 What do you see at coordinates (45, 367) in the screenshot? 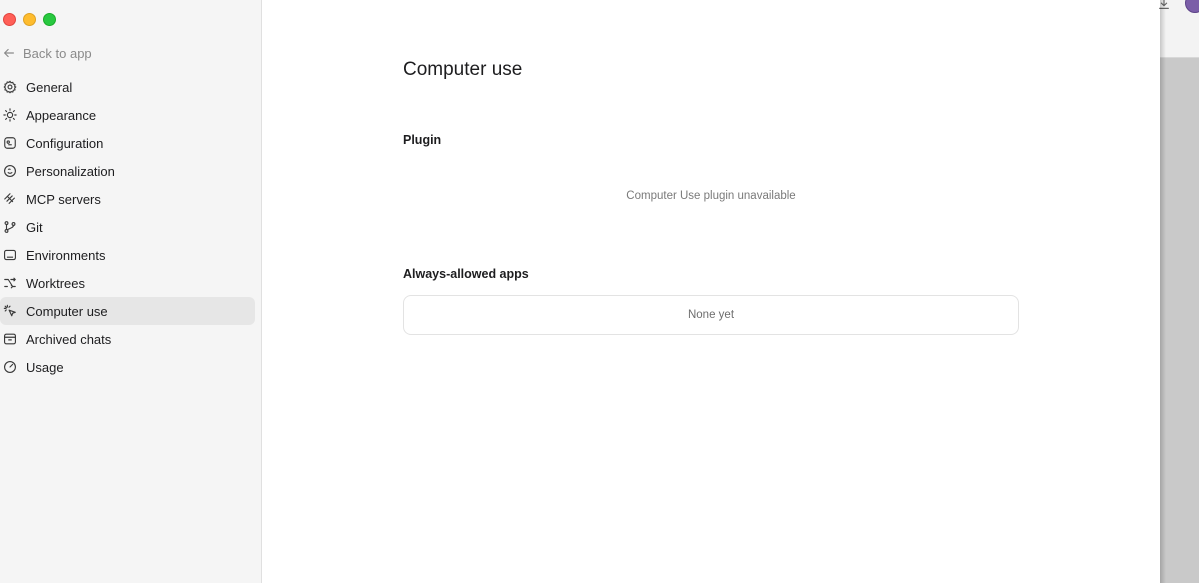
I see `sidebar-item-label: Usage` at bounding box center [45, 367].